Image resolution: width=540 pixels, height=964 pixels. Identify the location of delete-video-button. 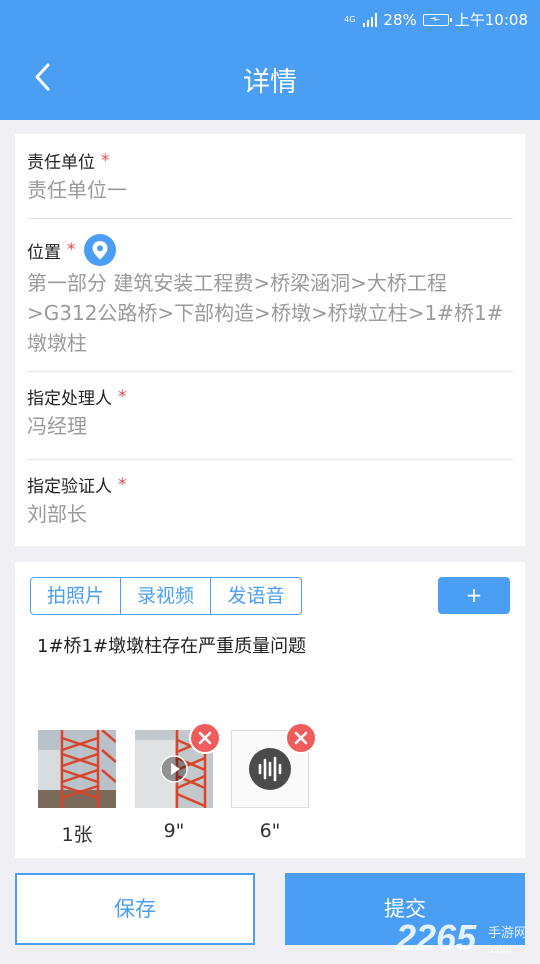
(205, 738).